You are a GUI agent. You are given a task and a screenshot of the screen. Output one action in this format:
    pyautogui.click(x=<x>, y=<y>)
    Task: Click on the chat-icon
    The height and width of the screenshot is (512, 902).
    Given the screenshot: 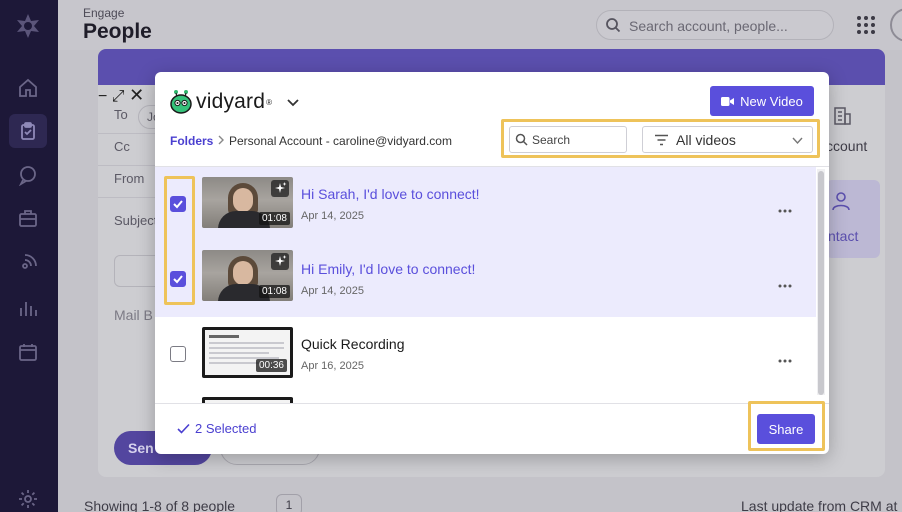 What is the action you would take?
    pyautogui.click(x=28, y=175)
    